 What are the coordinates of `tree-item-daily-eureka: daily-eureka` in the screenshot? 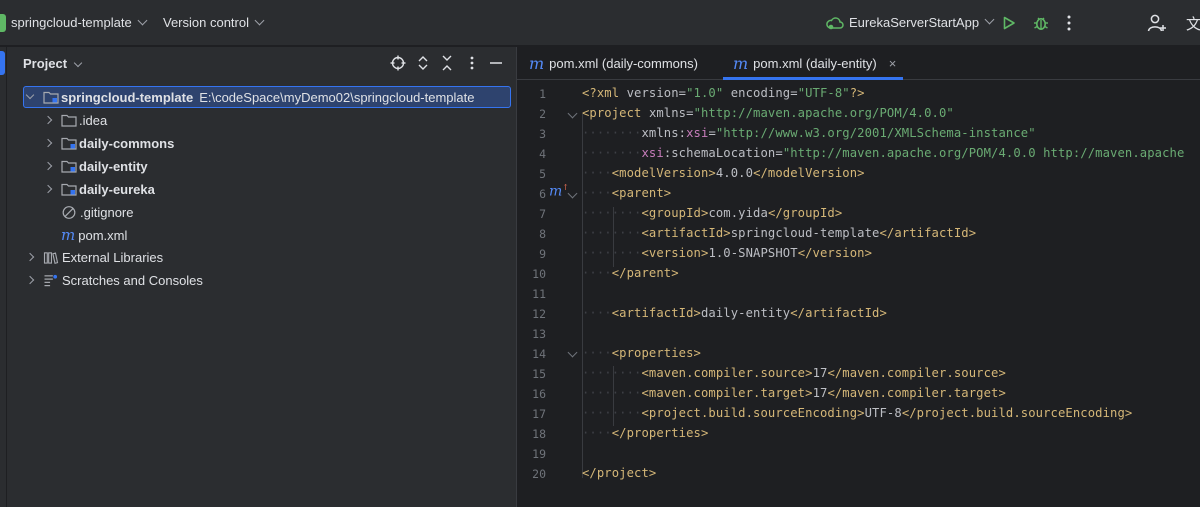 It's located at (99, 189).